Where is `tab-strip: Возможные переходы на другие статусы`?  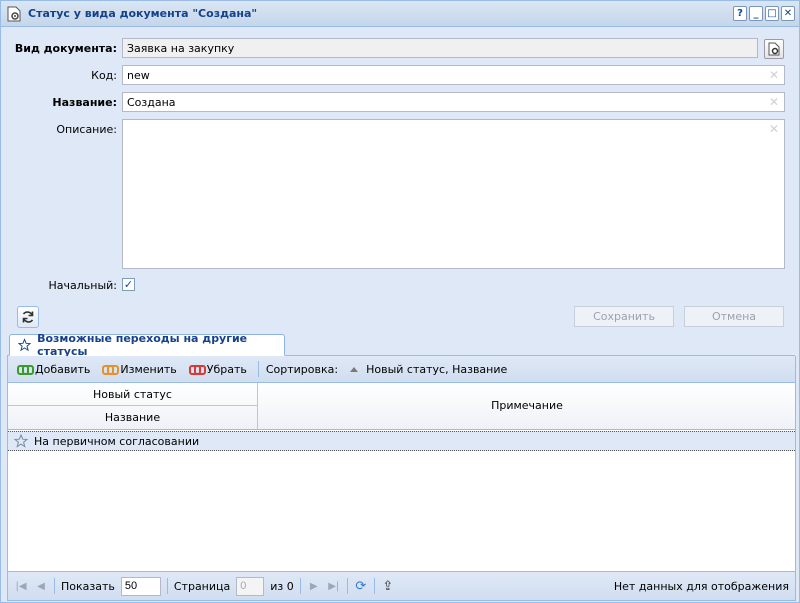 tab-strip: Возможные переходы на другие статусы is located at coordinates (401, 345).